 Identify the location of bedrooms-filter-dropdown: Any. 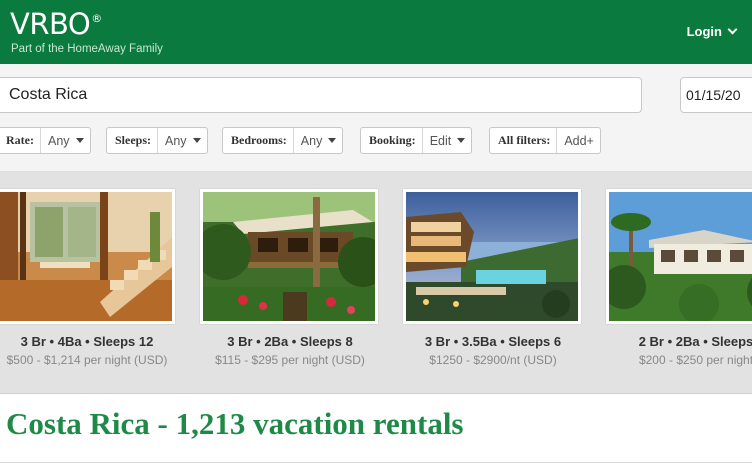
(318, 141).